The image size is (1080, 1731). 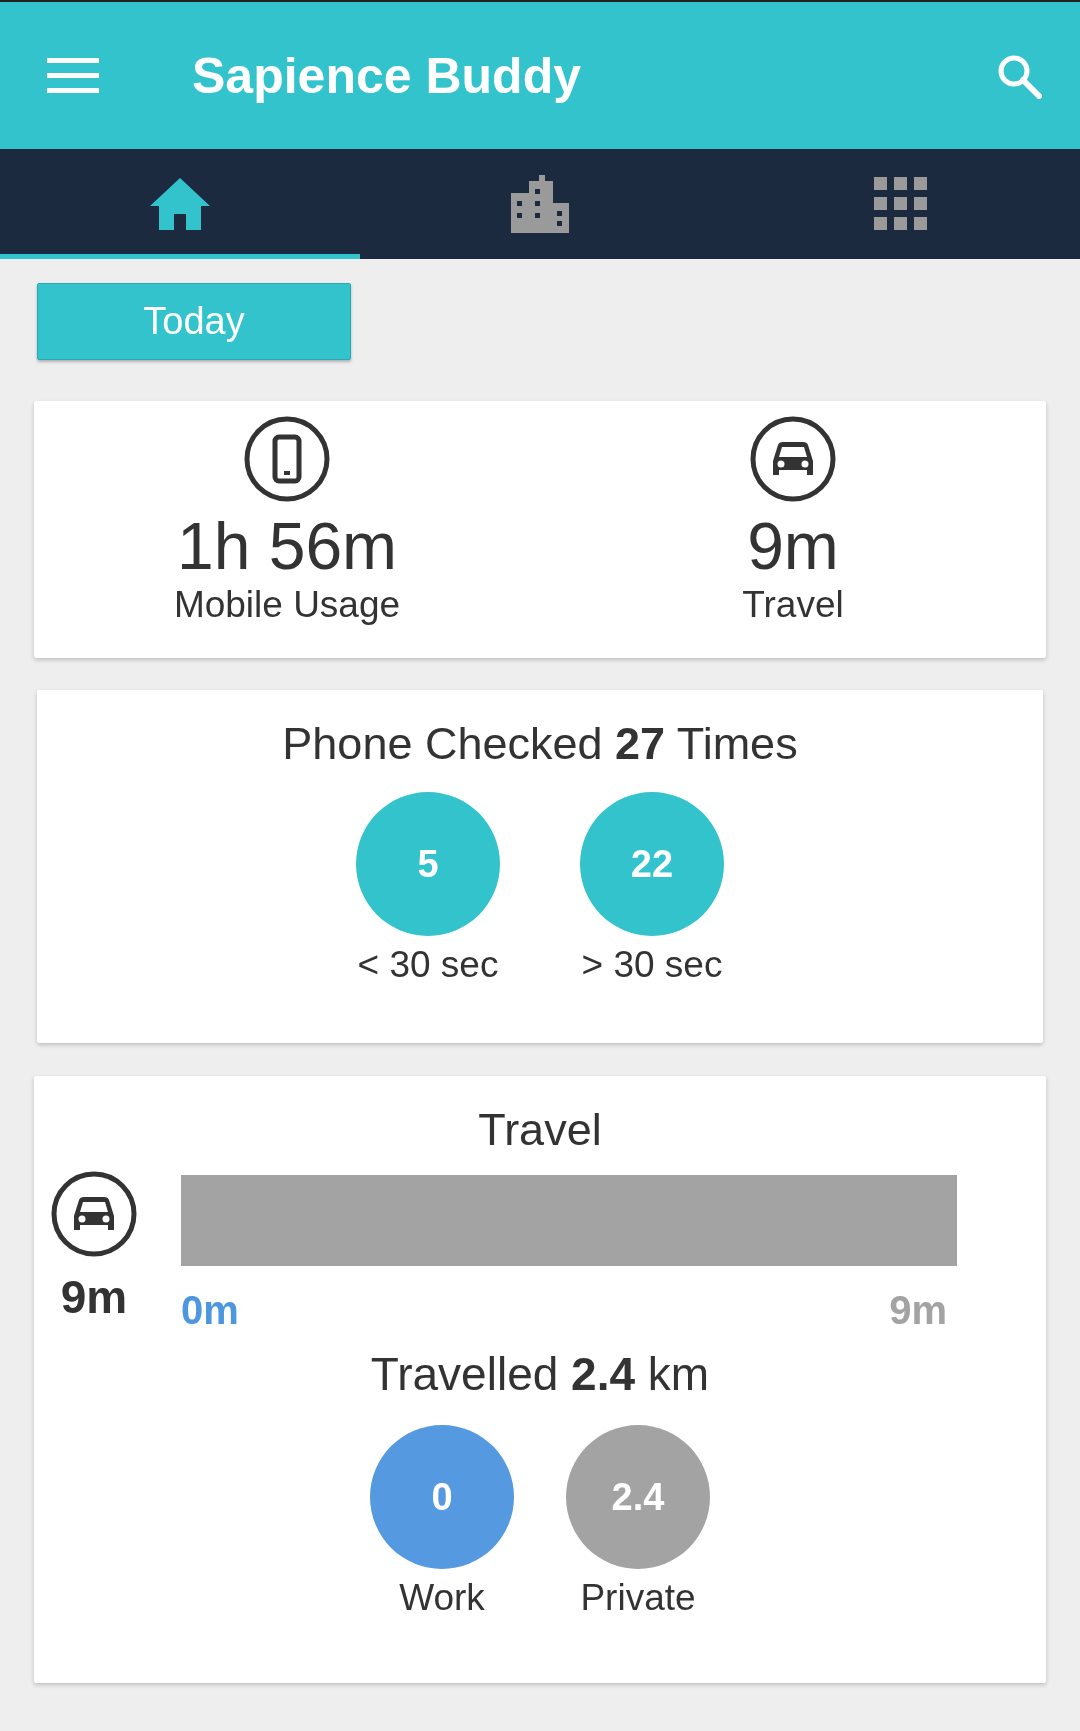 I want to click on stat-value: 9m, so click(x=793, y=546).